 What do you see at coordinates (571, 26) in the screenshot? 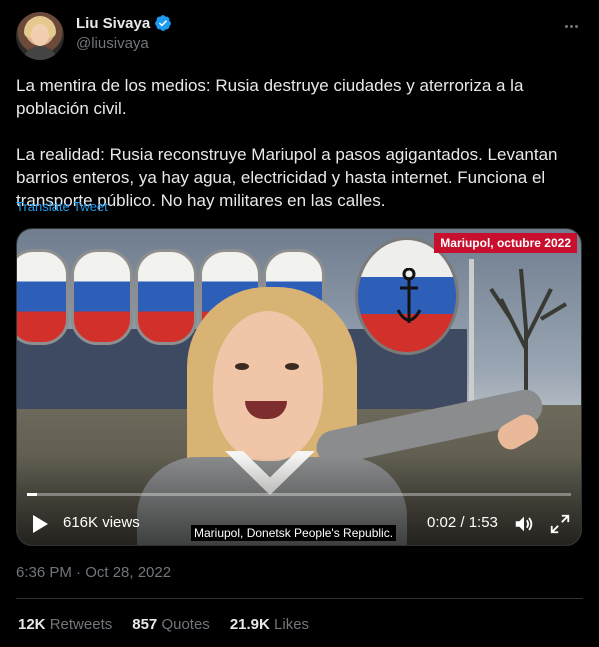
I see `more-options-icon` at bounding box center [571, 26].